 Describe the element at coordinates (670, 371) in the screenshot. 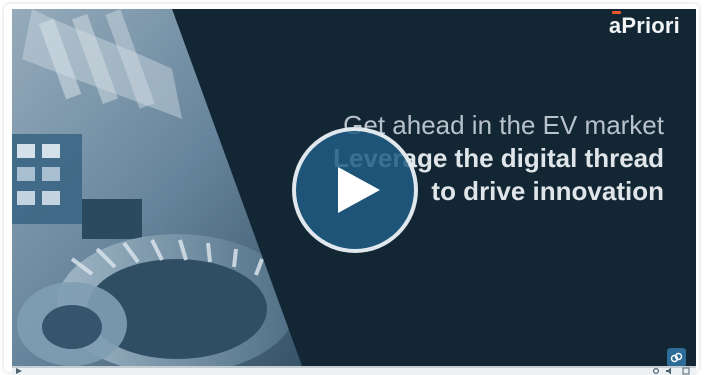

I see `volume-icon` at that location.